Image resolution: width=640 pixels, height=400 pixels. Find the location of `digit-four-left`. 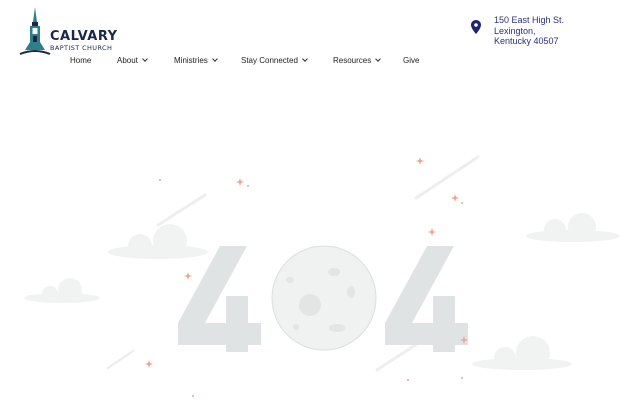

digit-four-left is located at coordinates (219, 299).